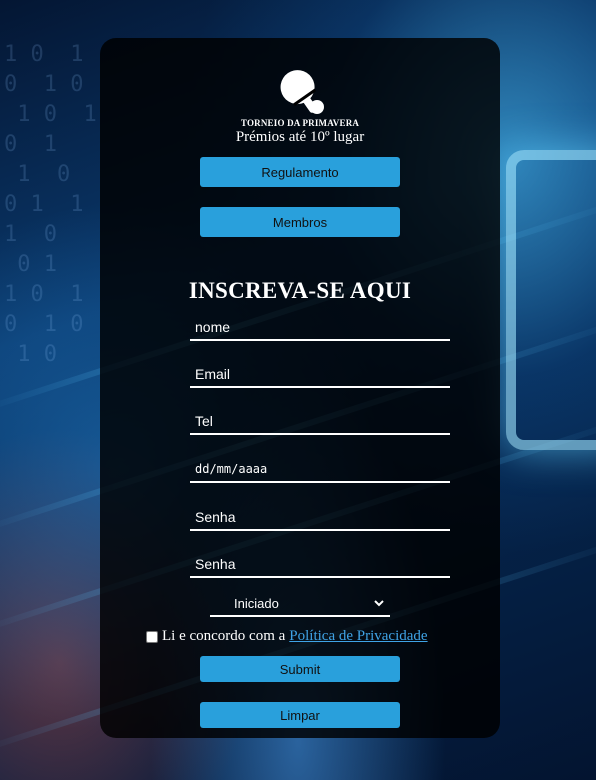 The width and height of the screenshot is (596, 780). What do you see at coordinates (551, 300) in the screenshot?
I see `chip-graphic` at bounding box center [551, 300].